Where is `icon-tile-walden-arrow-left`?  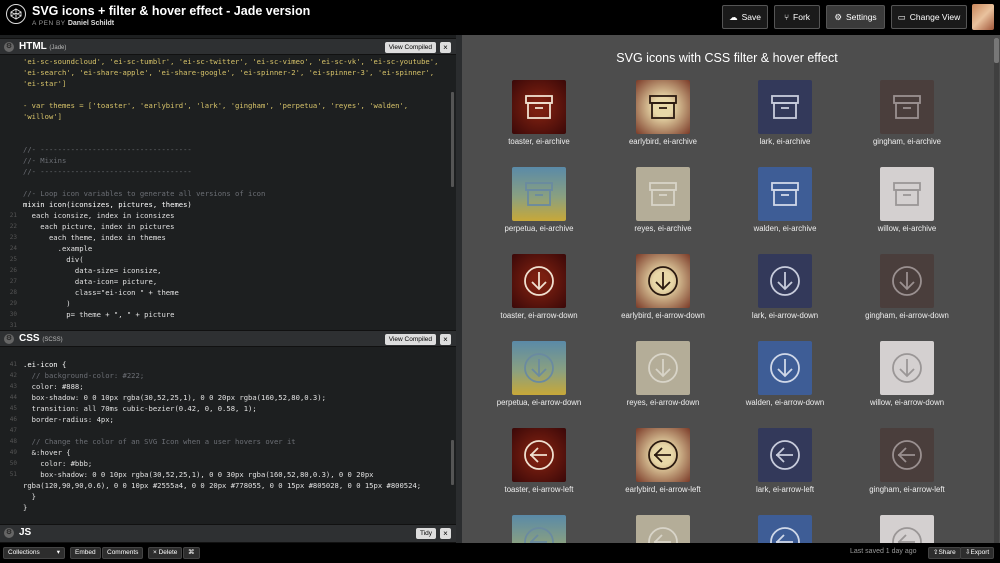
icon-tile-walden-arrow-left is located at coordinates (785, 529).